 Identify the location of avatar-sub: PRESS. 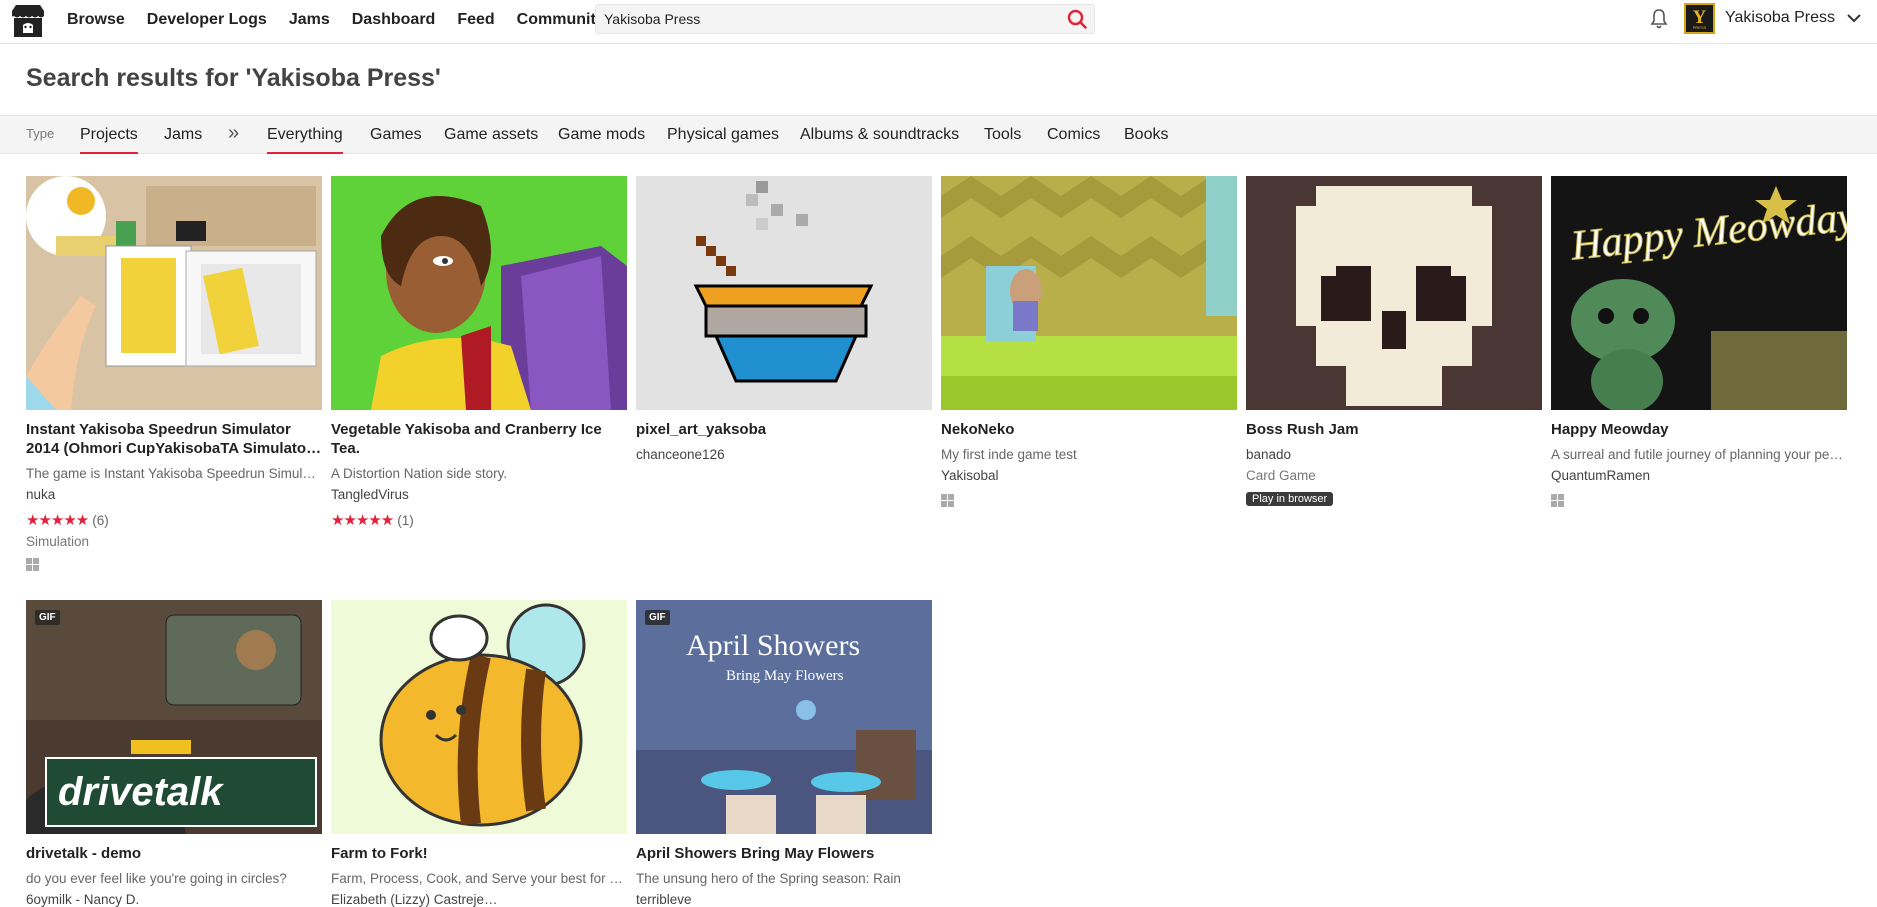
(1699, 27).